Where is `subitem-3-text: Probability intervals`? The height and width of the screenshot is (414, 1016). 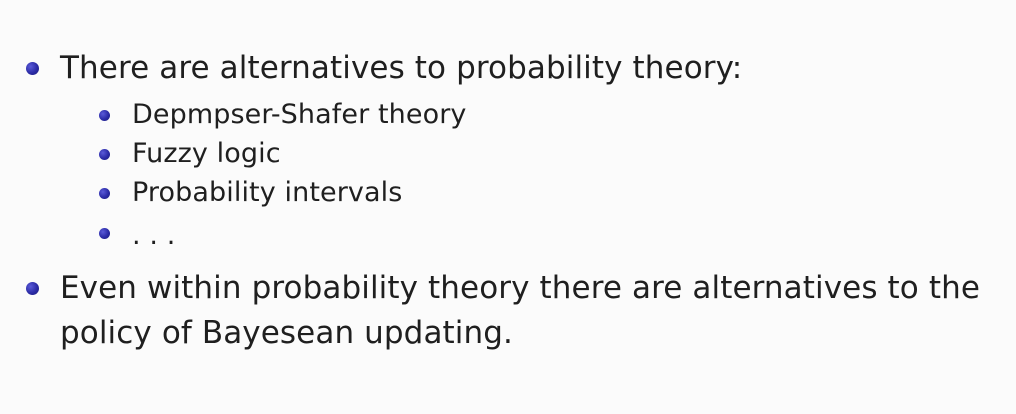
subitem-3-text: Probability intervals is located at coordinates (267, 192).